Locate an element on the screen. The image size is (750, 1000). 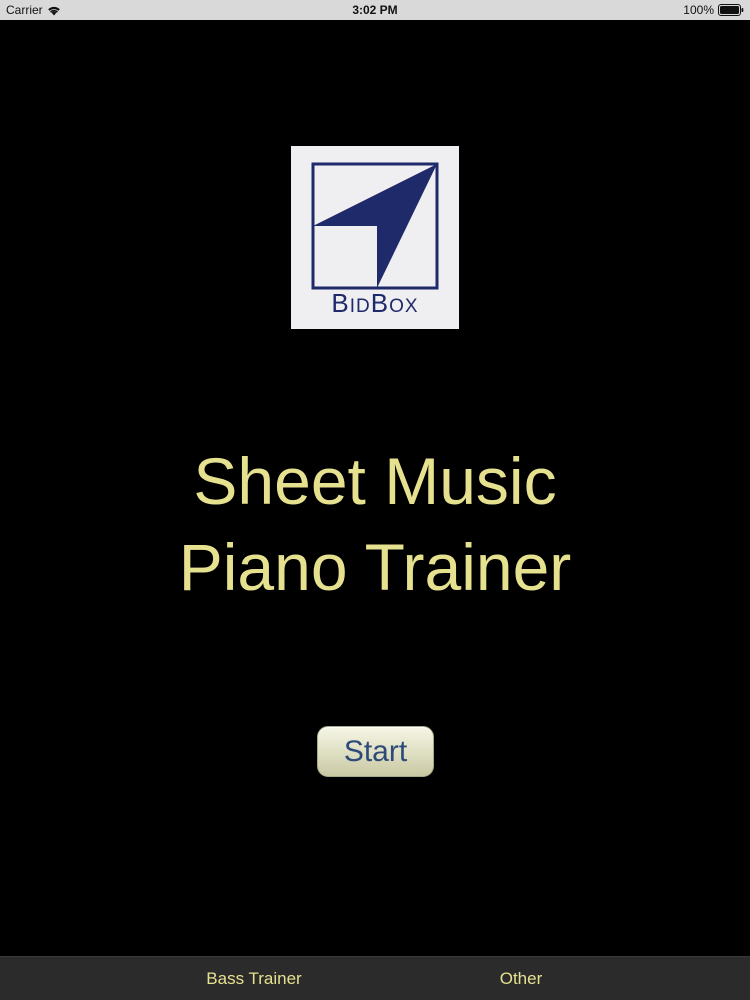
start-button: Start is located at coordinates (375, 751).